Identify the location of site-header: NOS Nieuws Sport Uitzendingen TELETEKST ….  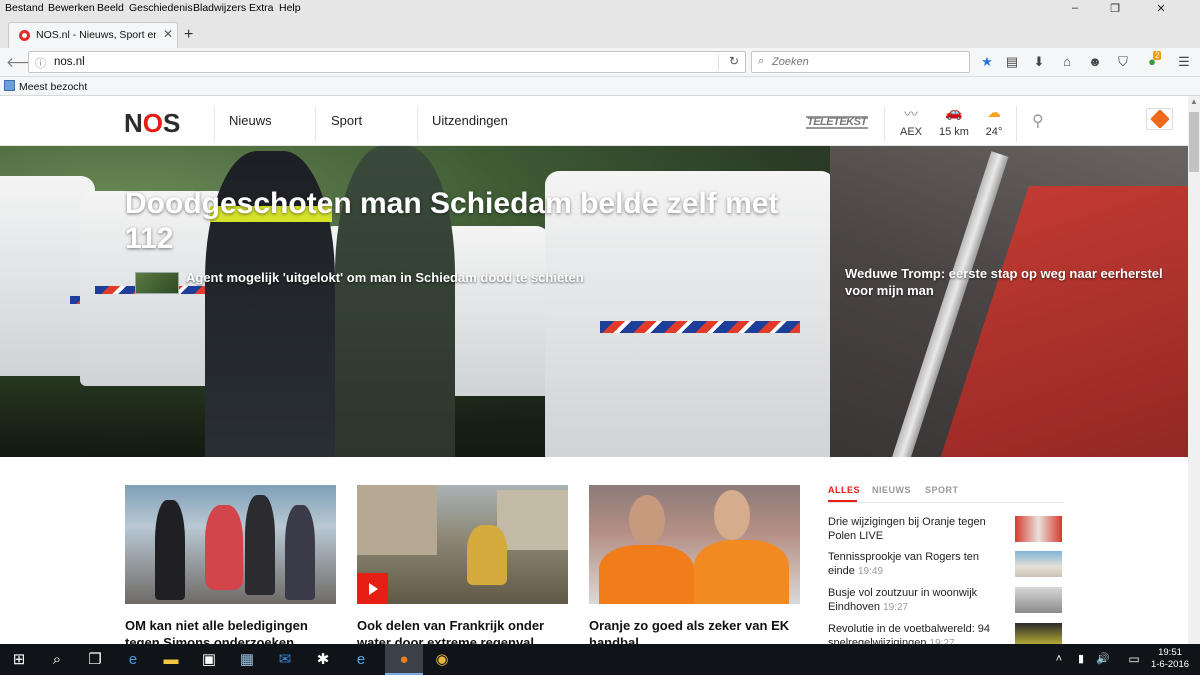
(594, 121).